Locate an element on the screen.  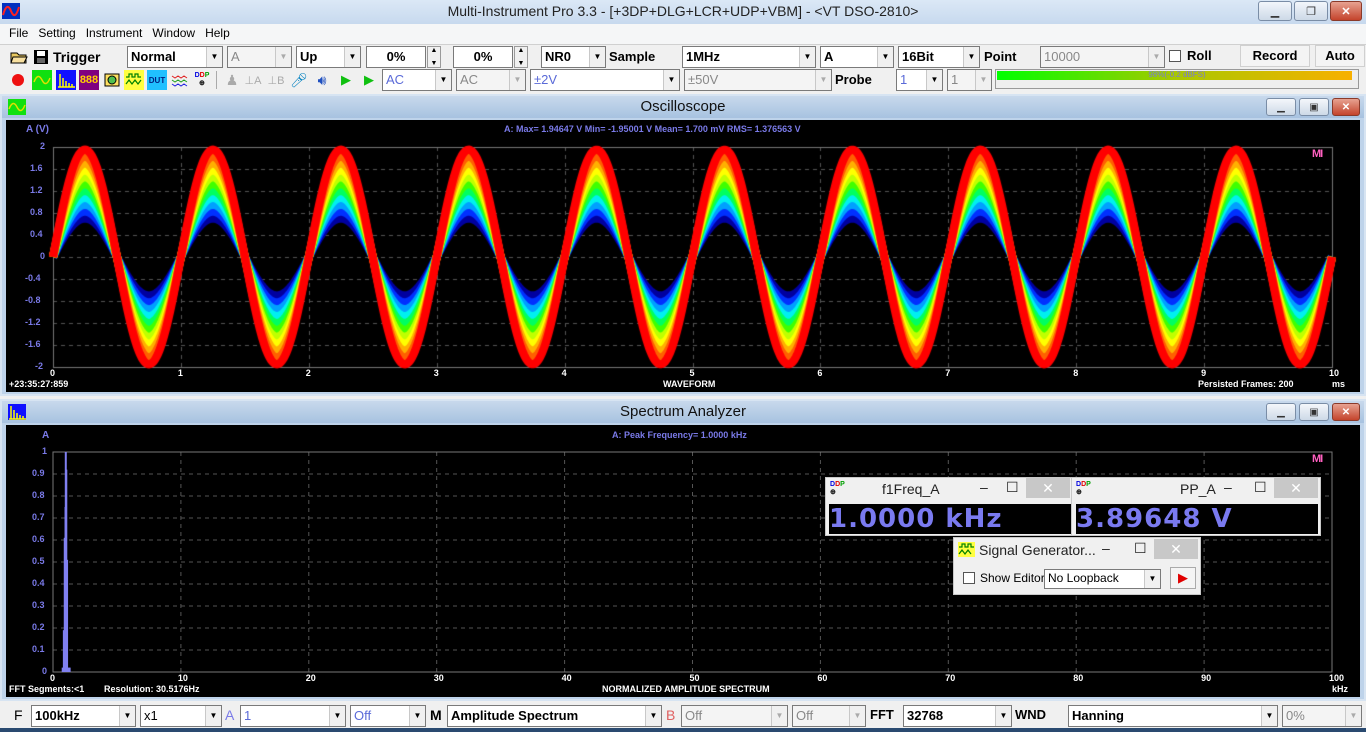
ddp-frequency-title: f1Freq_A is located at coordinates (911, 489).